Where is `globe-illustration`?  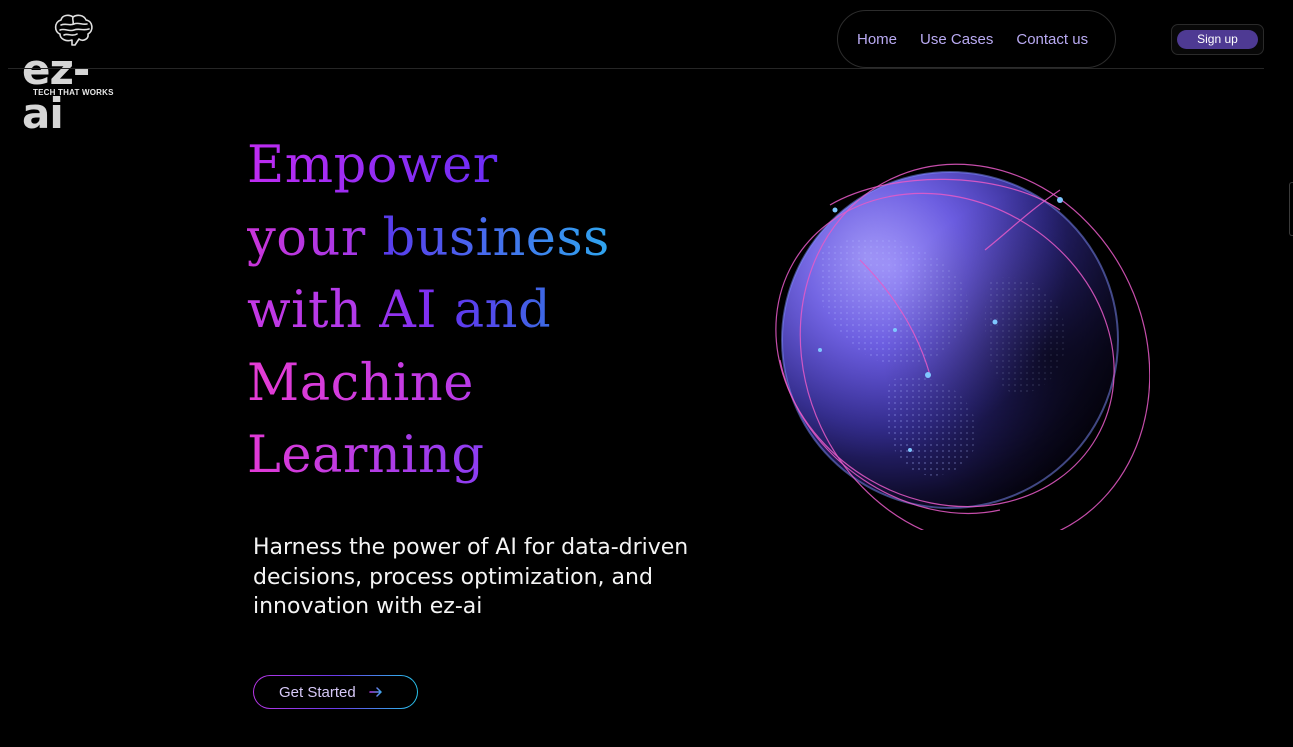 globe-illustration is located at coordinates (962, 346).